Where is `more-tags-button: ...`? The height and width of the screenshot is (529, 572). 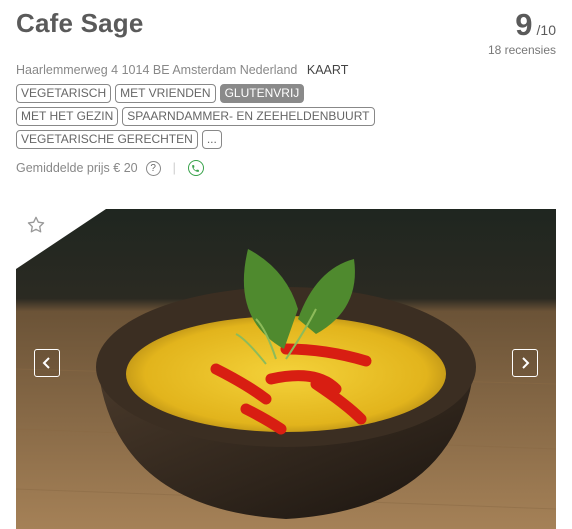 more-tags-button: ... is located at coordinates (211, 139).